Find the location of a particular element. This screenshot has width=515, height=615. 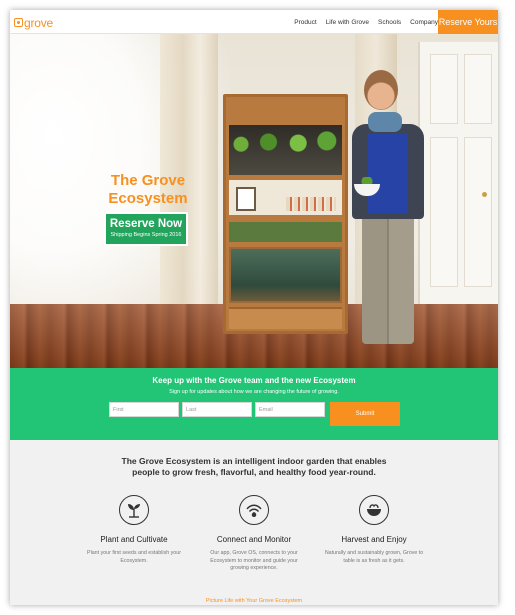

email-input is located at coordinates (290, 409).